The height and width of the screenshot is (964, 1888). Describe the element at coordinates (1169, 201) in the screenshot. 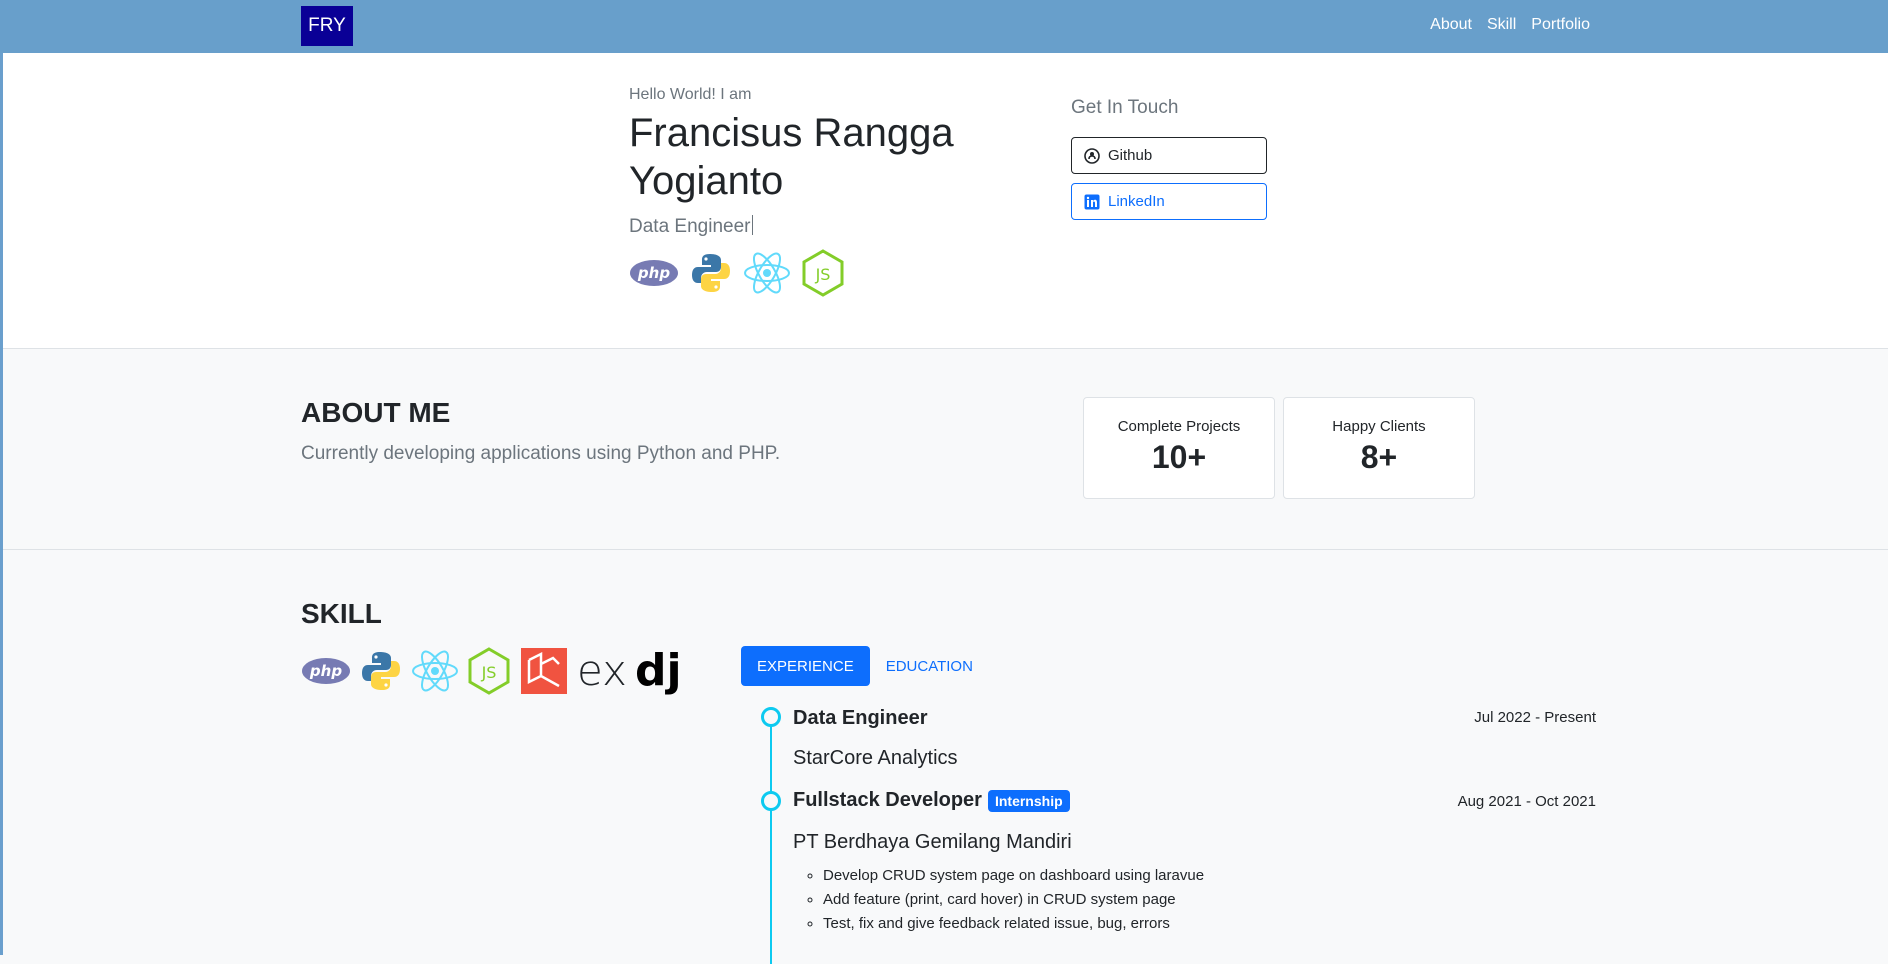

I see `linkedin-button: LinkedIn` at that location.